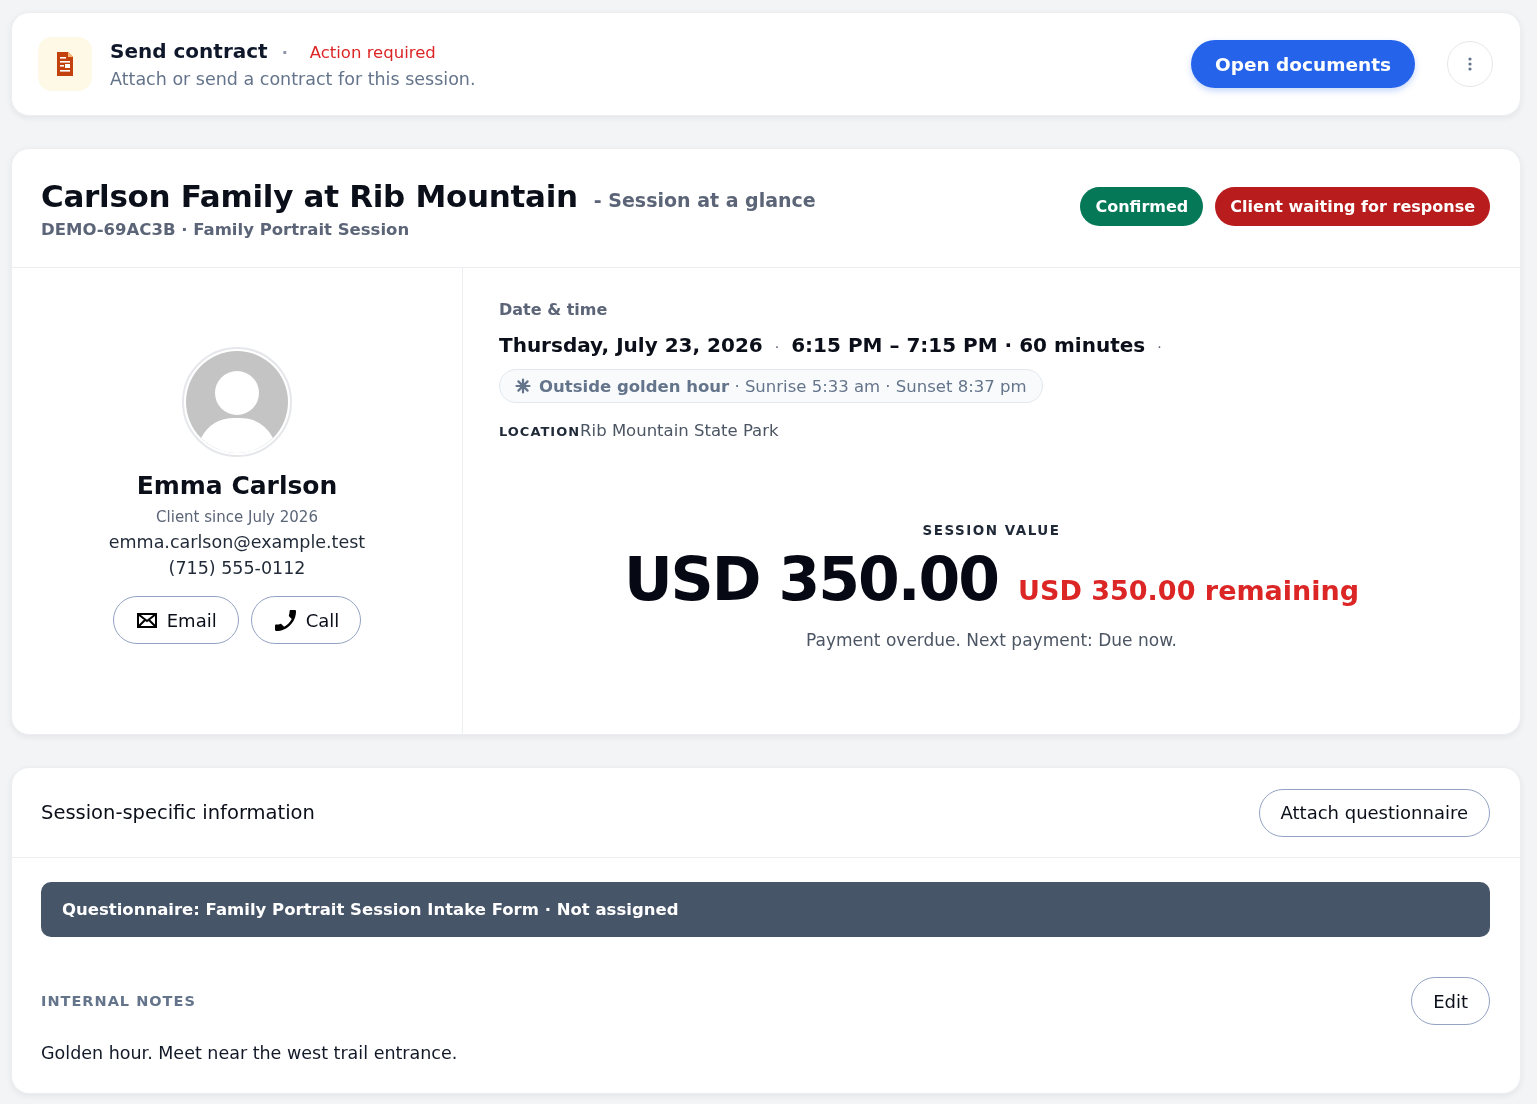 This screenshot has width=1537, height=1104. Describe the element at coordinates (285, 620) in the screenshot. I see `phone-icon` at that location.